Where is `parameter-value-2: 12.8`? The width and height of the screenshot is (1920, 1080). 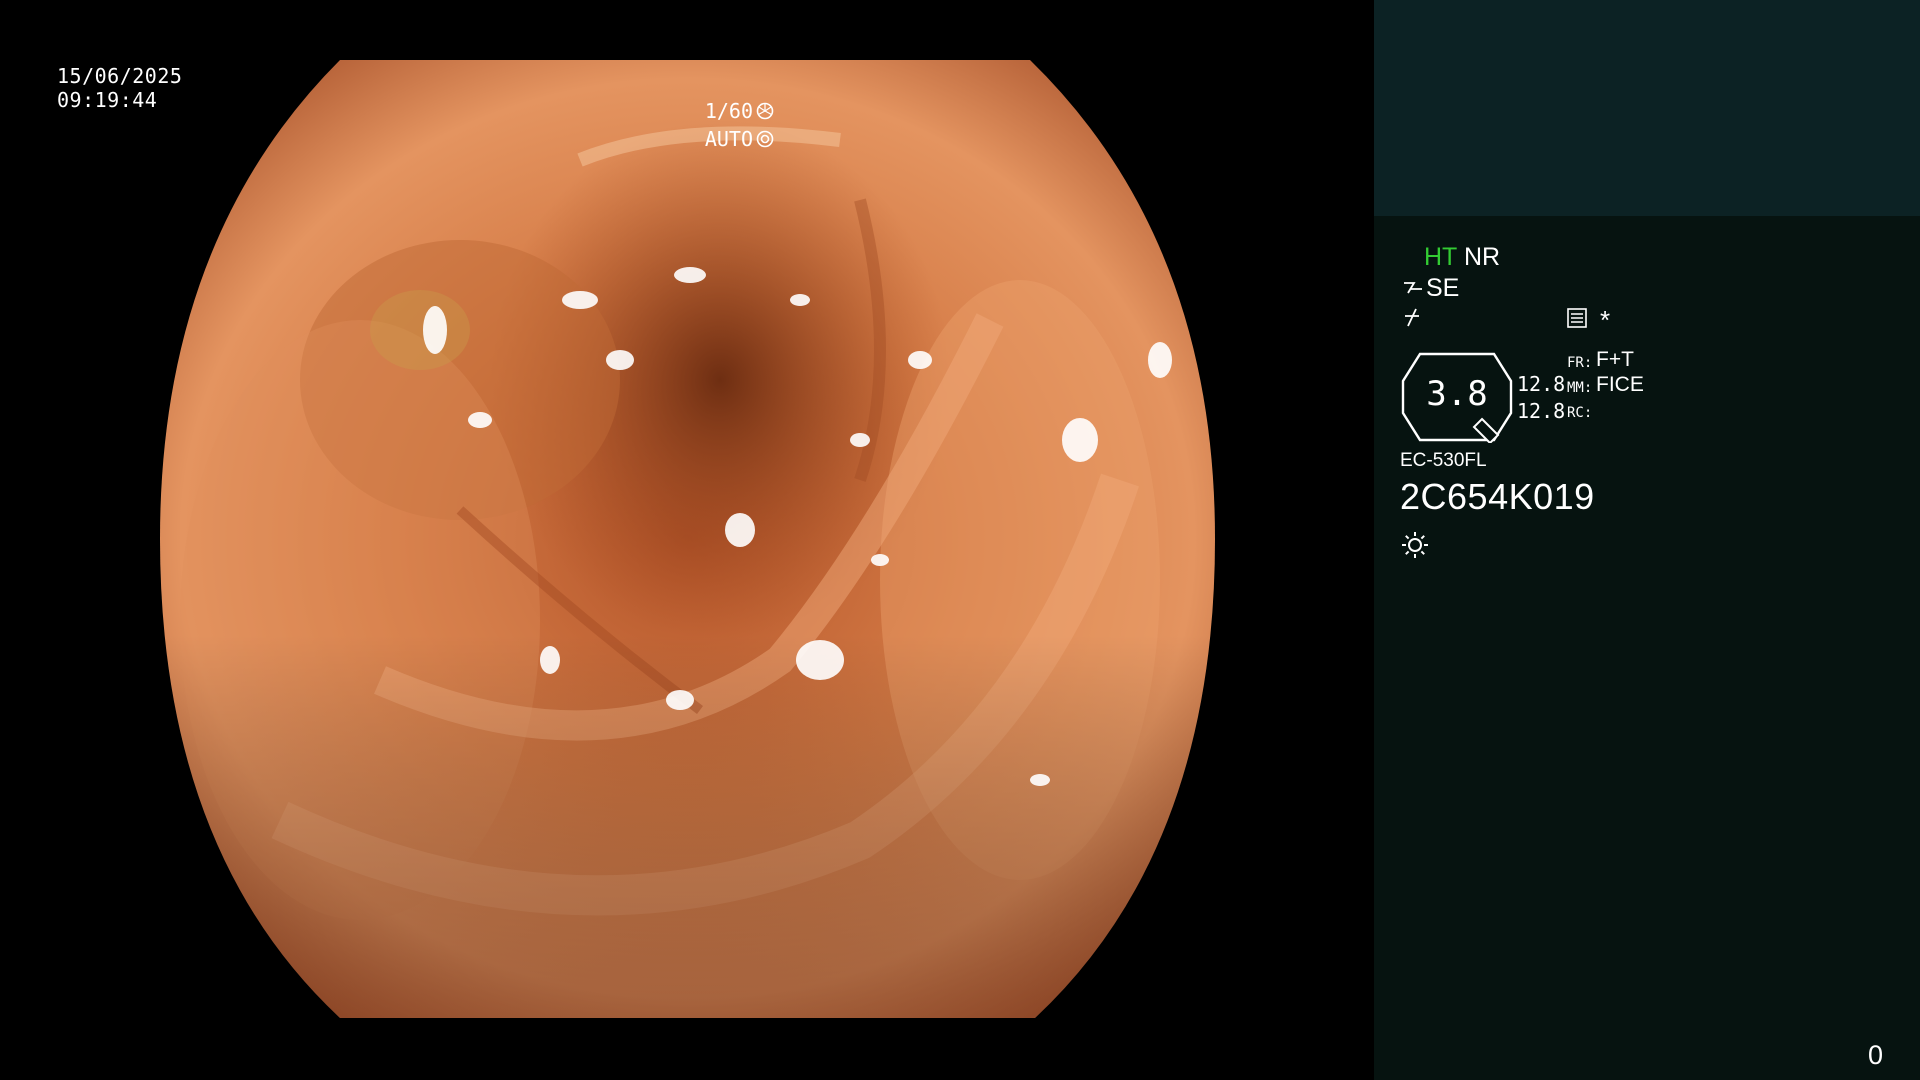 parameter-value-2: 12.8 is located at coordinates (1541, 411).